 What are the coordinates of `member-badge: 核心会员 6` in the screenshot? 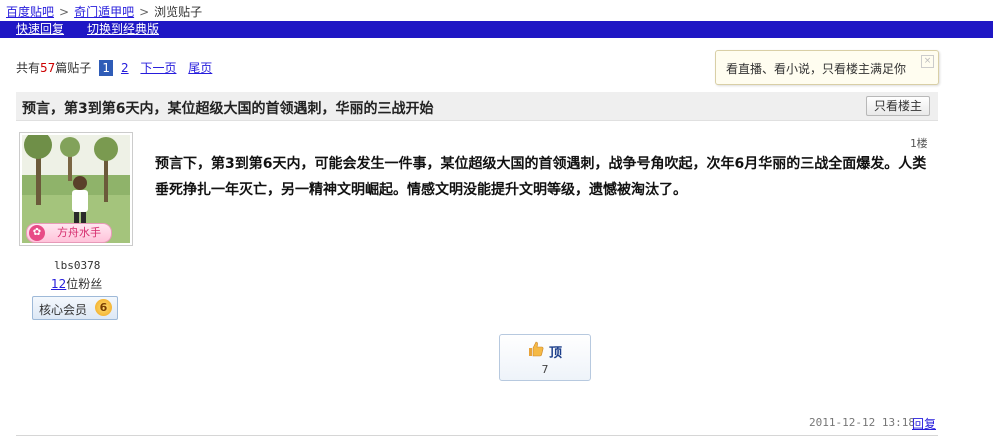 It's located at (75, 308).